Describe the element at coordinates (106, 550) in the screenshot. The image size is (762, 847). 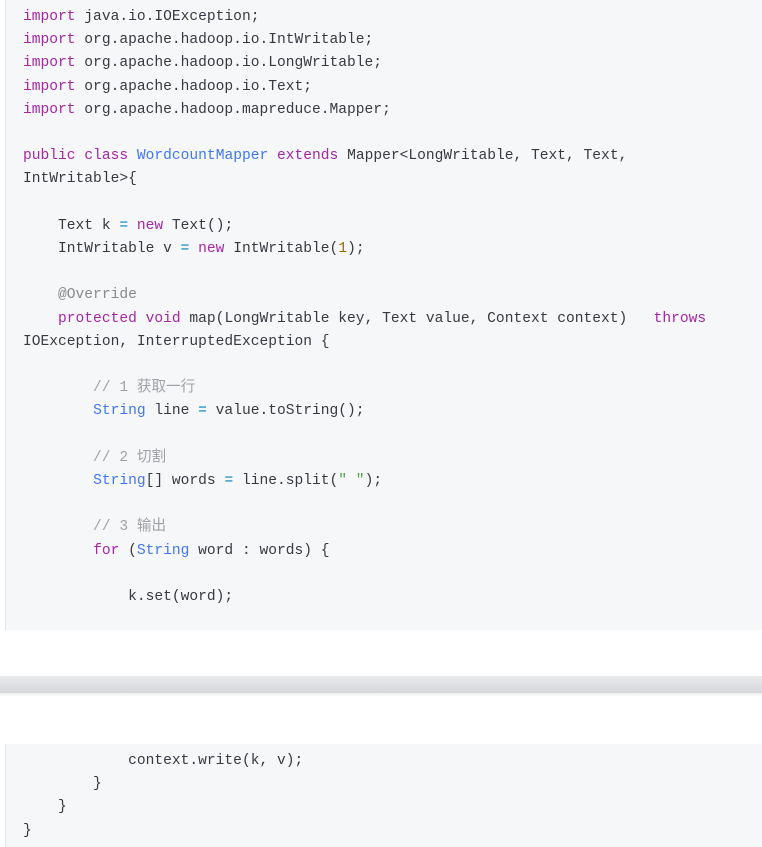
I see `code-token: for` at that location.